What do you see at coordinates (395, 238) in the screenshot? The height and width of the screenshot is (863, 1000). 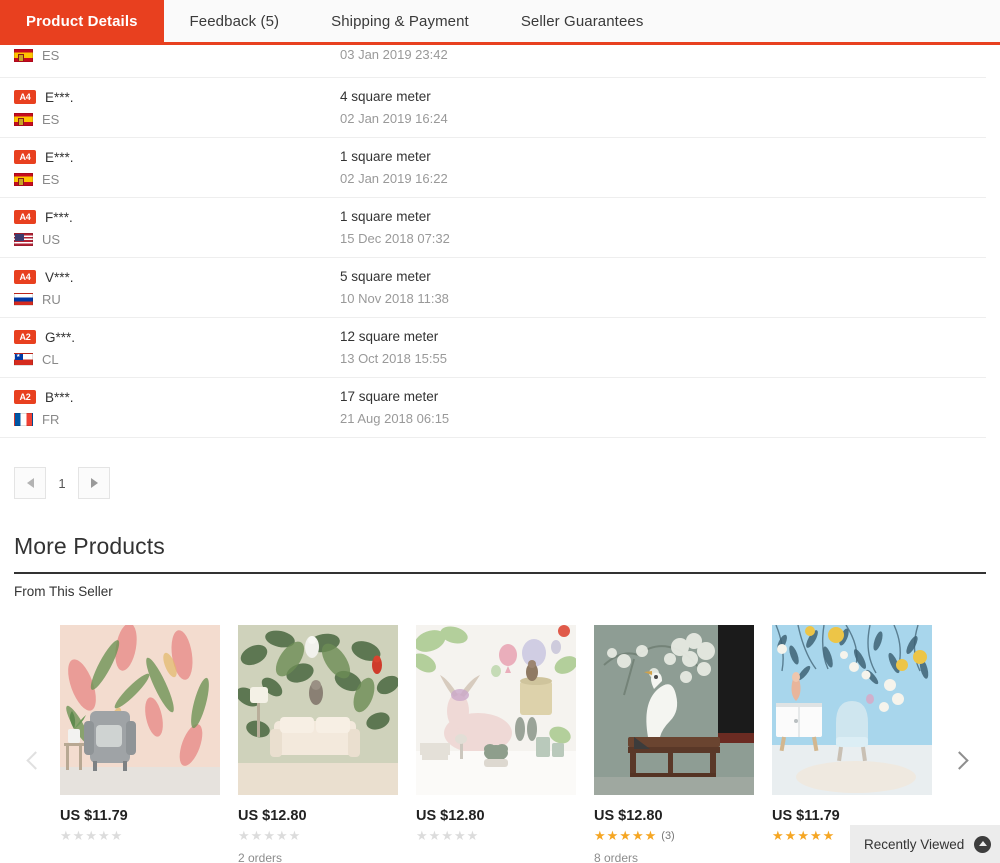 I see `order-date: 15 Dec 2018 07:32` at bounding box center [395, 238].